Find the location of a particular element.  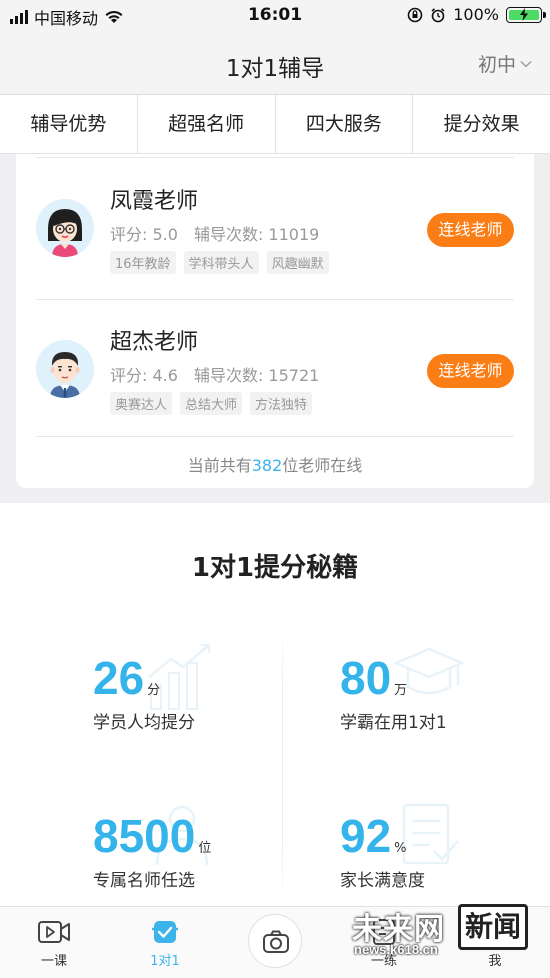

stat-number: 80 is located at coordinates (366, 678).